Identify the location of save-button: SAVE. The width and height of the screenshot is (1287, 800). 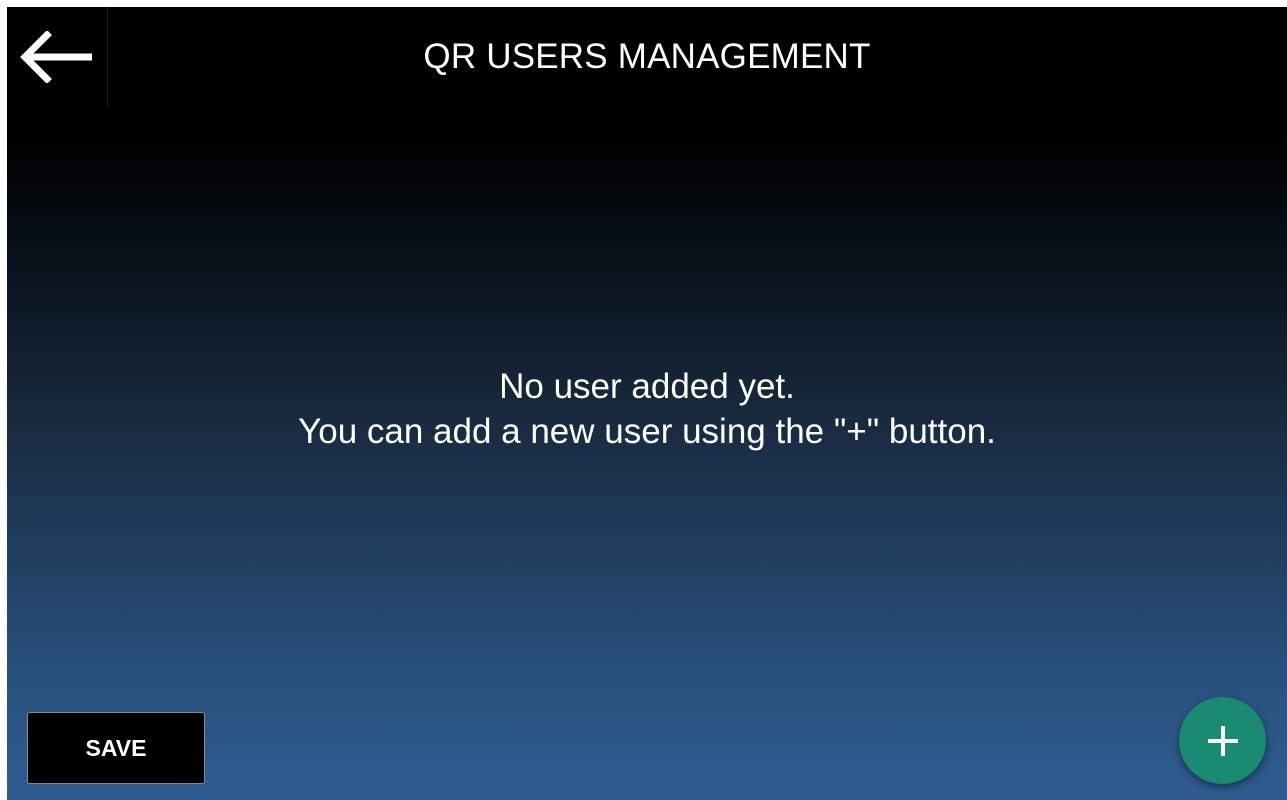
(116, 748).